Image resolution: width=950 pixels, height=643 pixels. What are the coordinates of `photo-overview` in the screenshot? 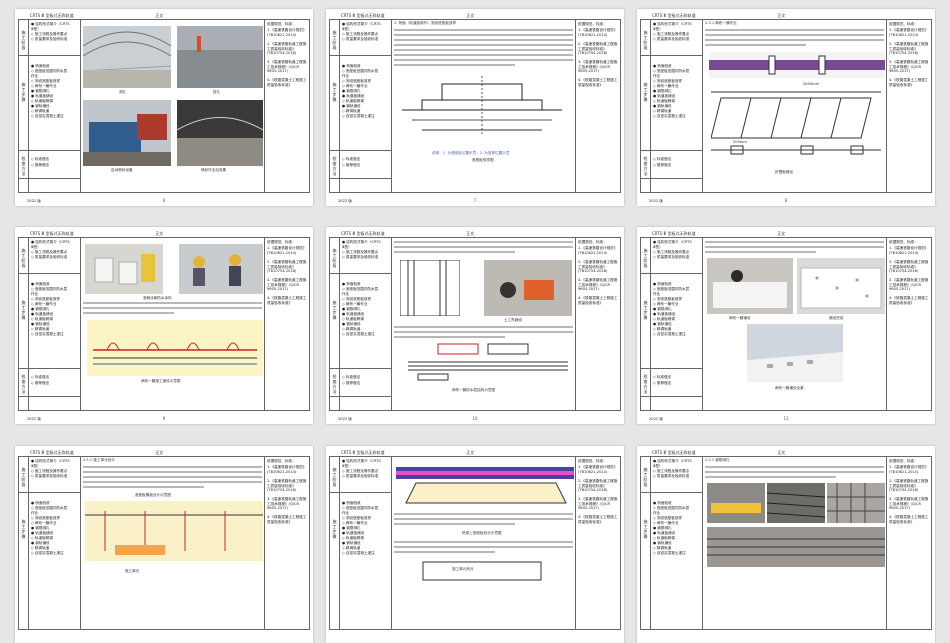 It's located at (795, 353).